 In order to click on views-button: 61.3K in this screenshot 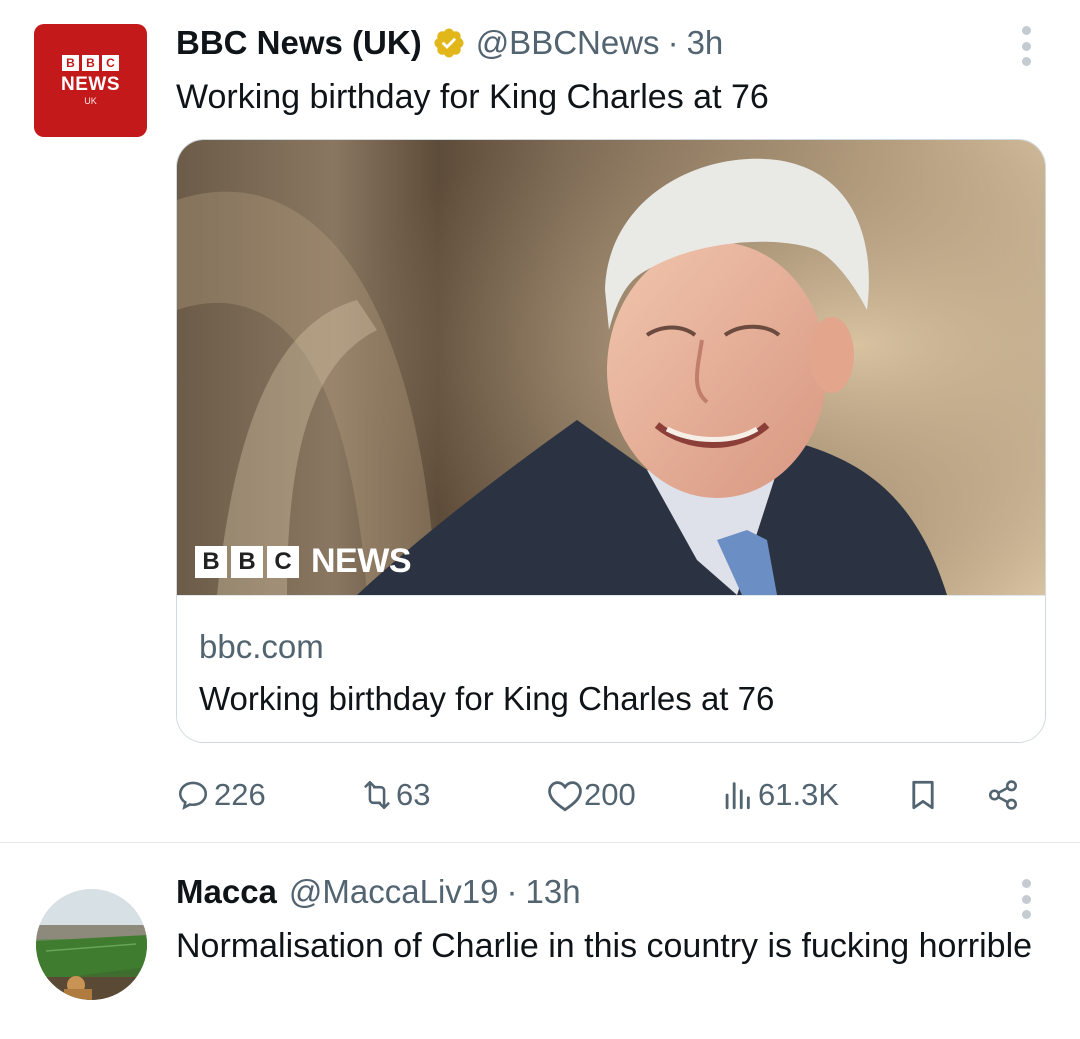, I will do `click(779, 795)`.